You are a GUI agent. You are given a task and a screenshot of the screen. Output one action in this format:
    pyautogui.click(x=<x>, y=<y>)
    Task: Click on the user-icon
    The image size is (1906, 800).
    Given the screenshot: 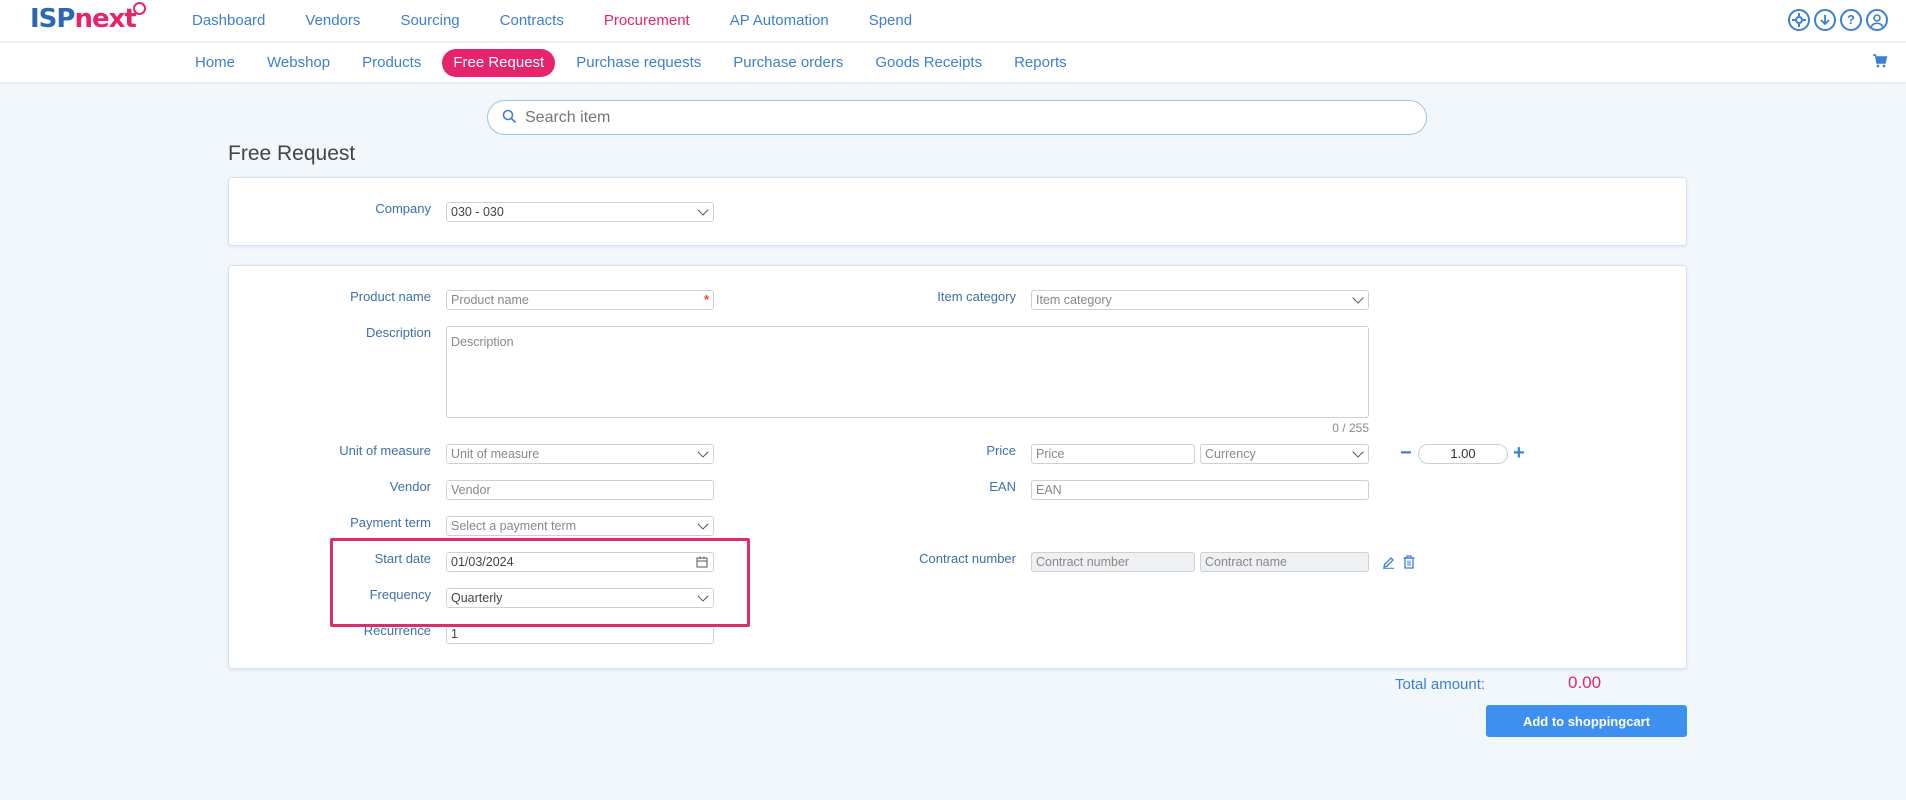 What is the action you would take?
    pyautogui.click(x=1877, y=20)
    